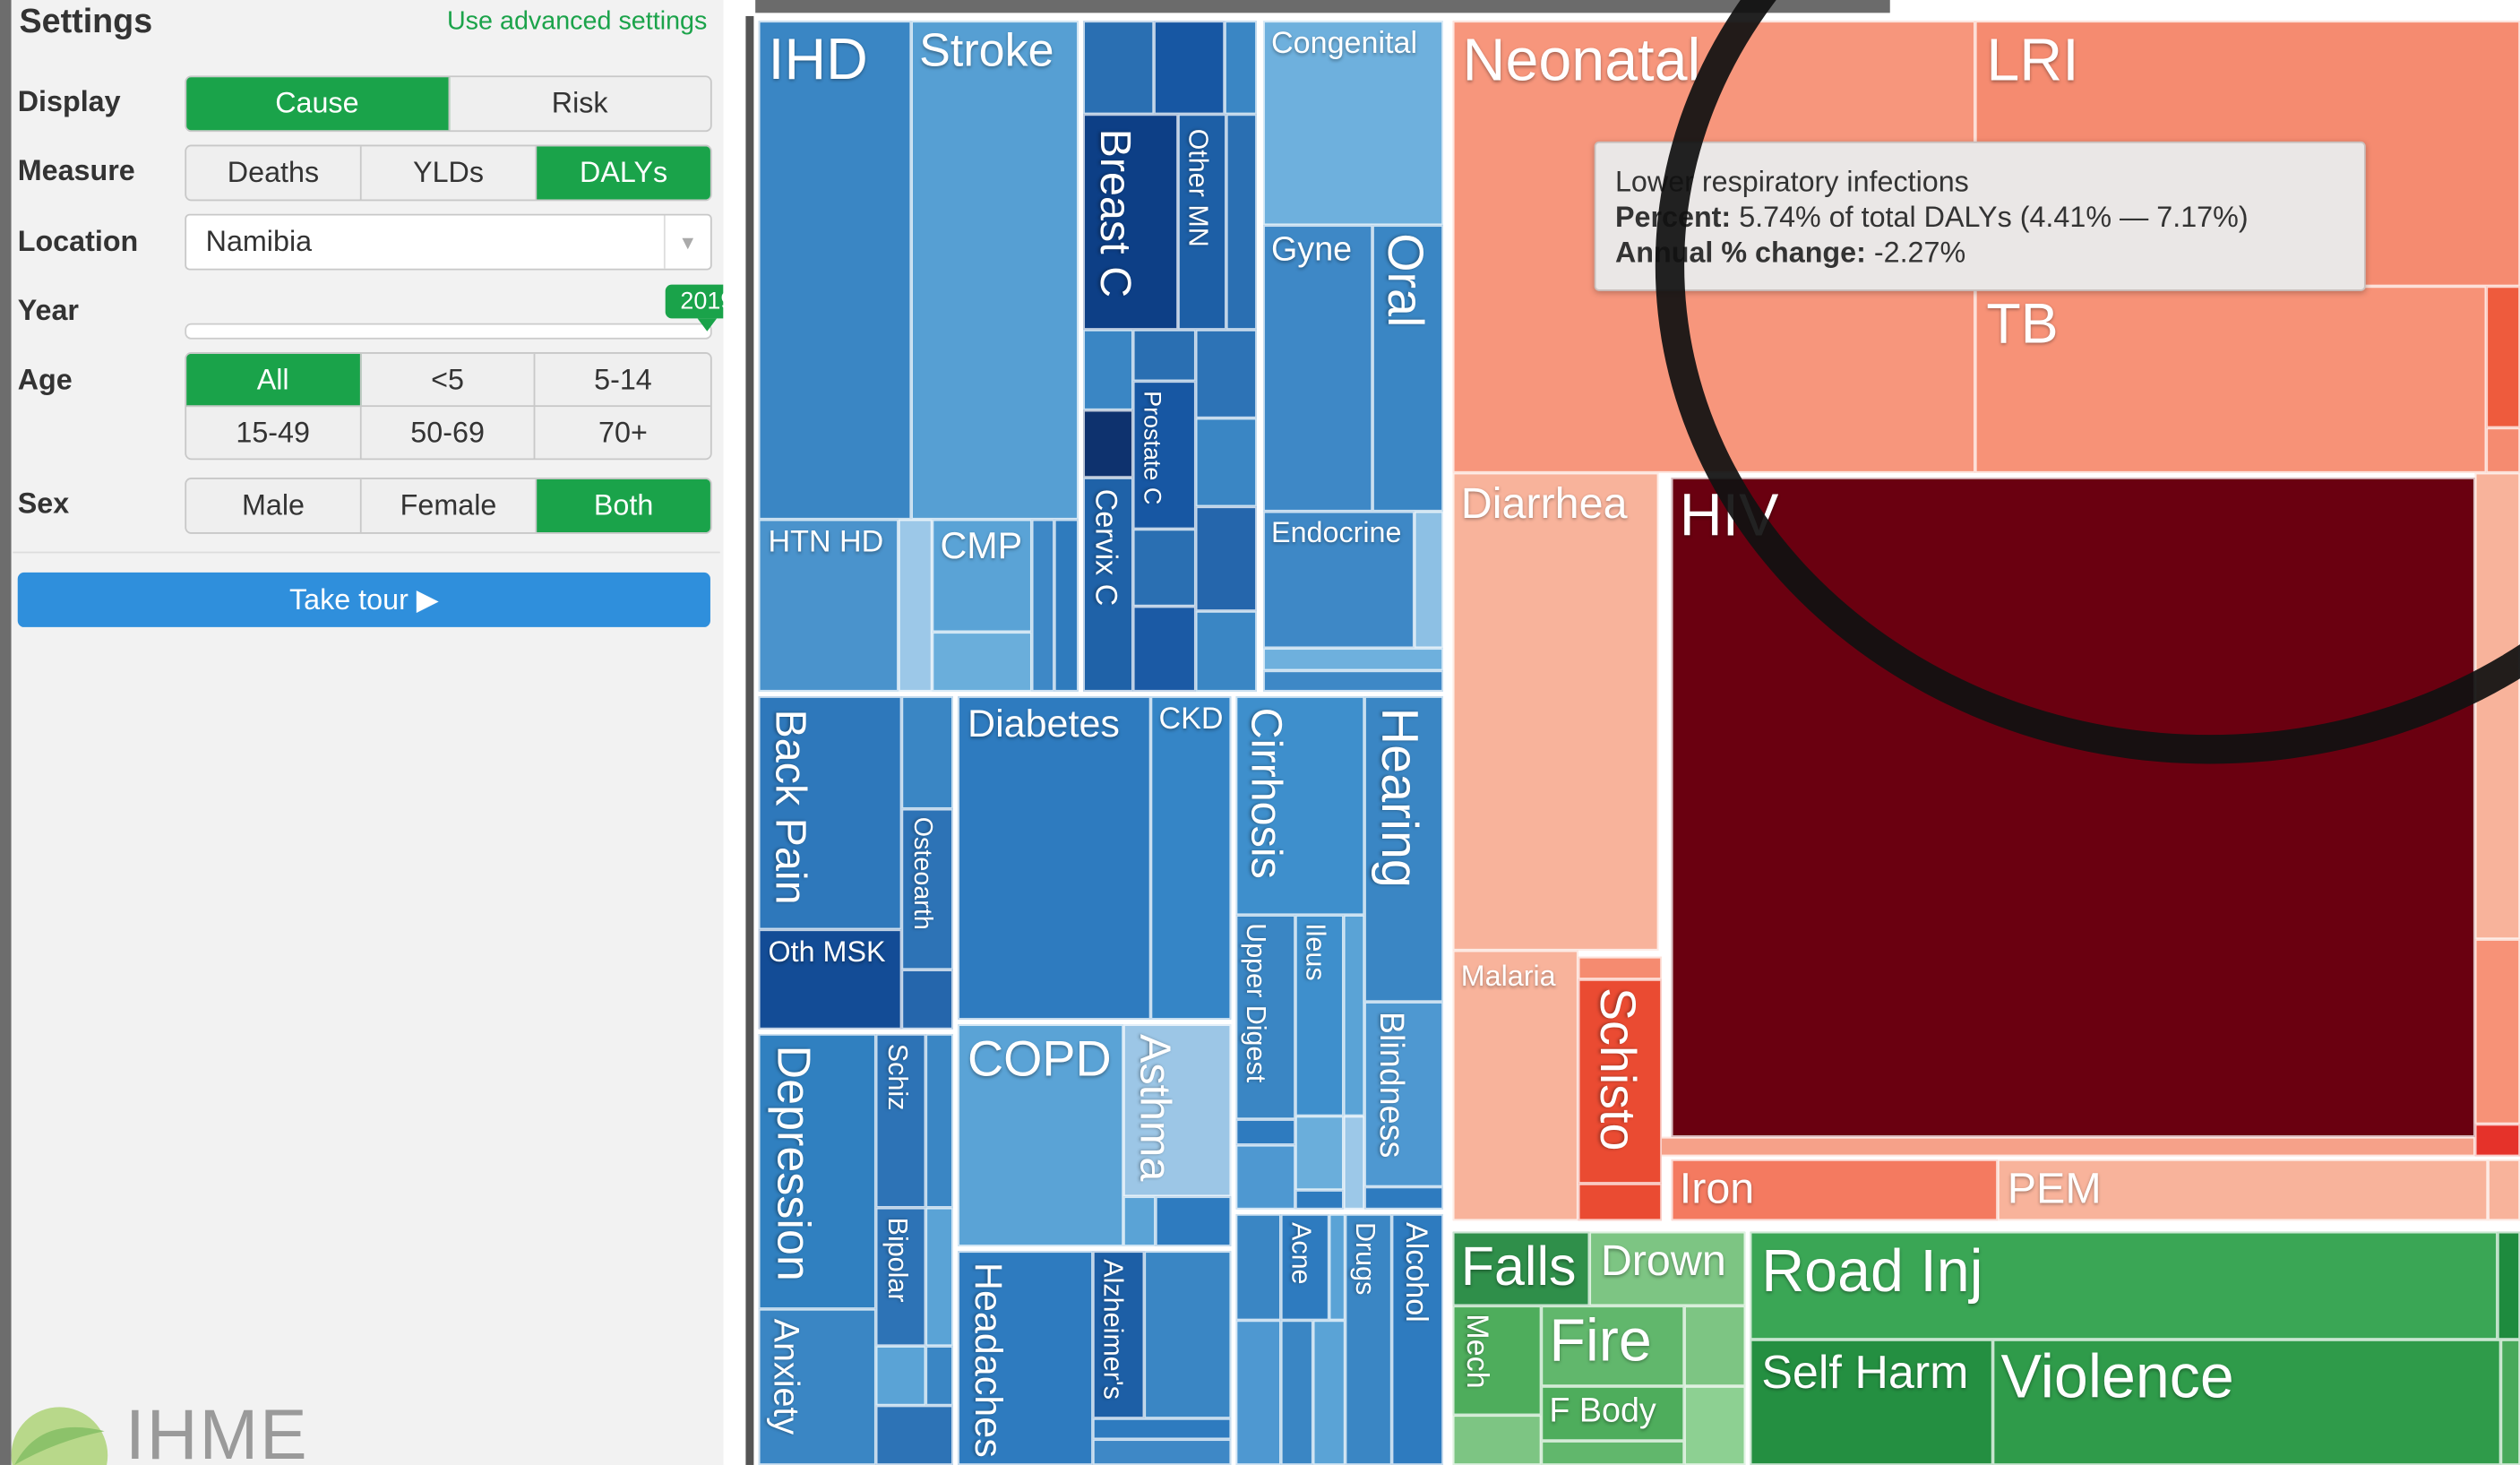  I want to click on measure-deaths-button: Deaths, so click(274, 173).